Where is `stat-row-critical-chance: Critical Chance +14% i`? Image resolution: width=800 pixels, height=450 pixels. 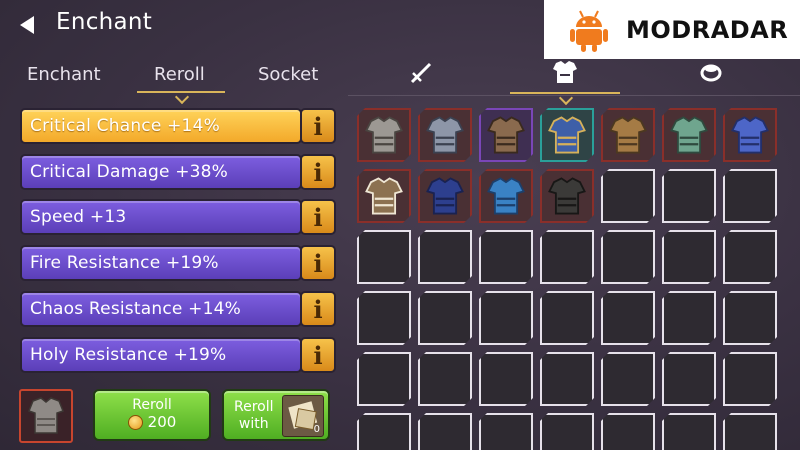
stat-row-critical-chance: Critical Chance +14% i is located at coordinates (178, 126).